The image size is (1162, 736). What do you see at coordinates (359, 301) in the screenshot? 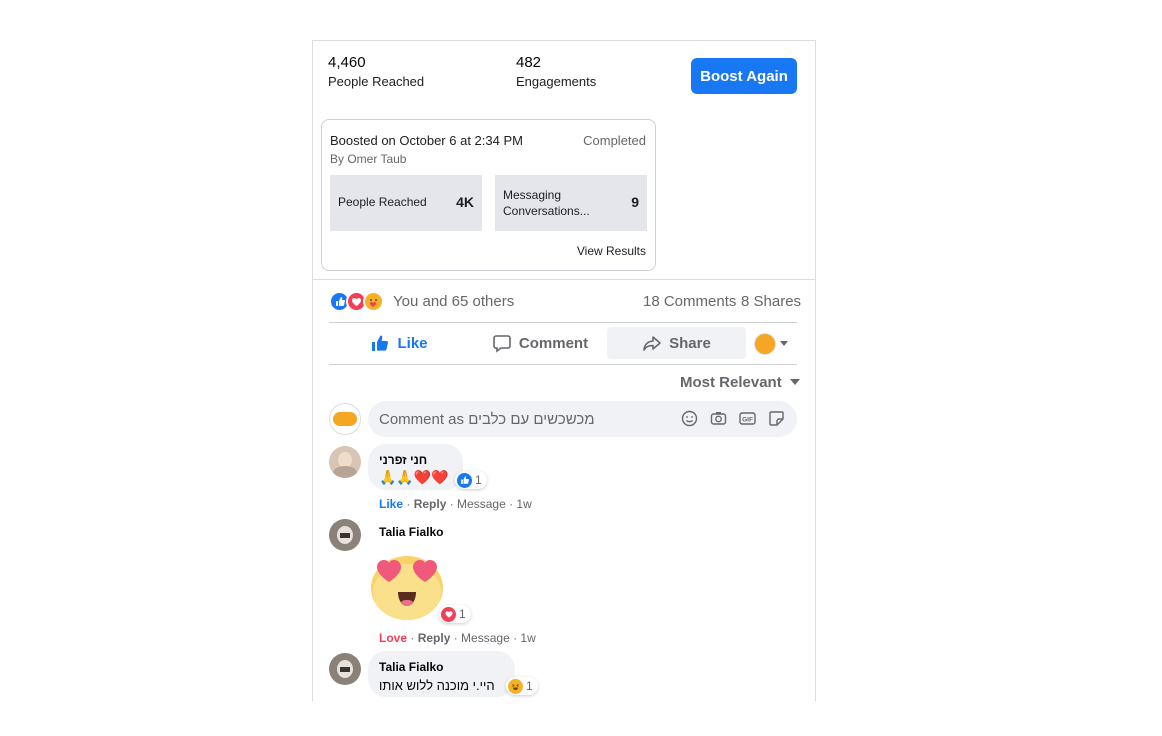
I see `reaction-icons` at bounding box center [359, 301].